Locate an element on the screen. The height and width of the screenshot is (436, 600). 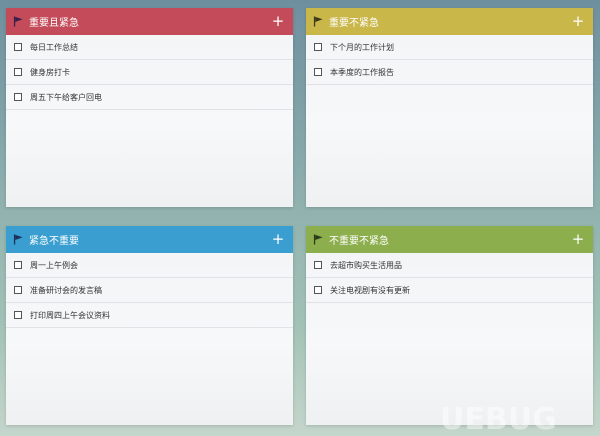
task-label: 健身房打卡 is located at coordinates (50, 72).